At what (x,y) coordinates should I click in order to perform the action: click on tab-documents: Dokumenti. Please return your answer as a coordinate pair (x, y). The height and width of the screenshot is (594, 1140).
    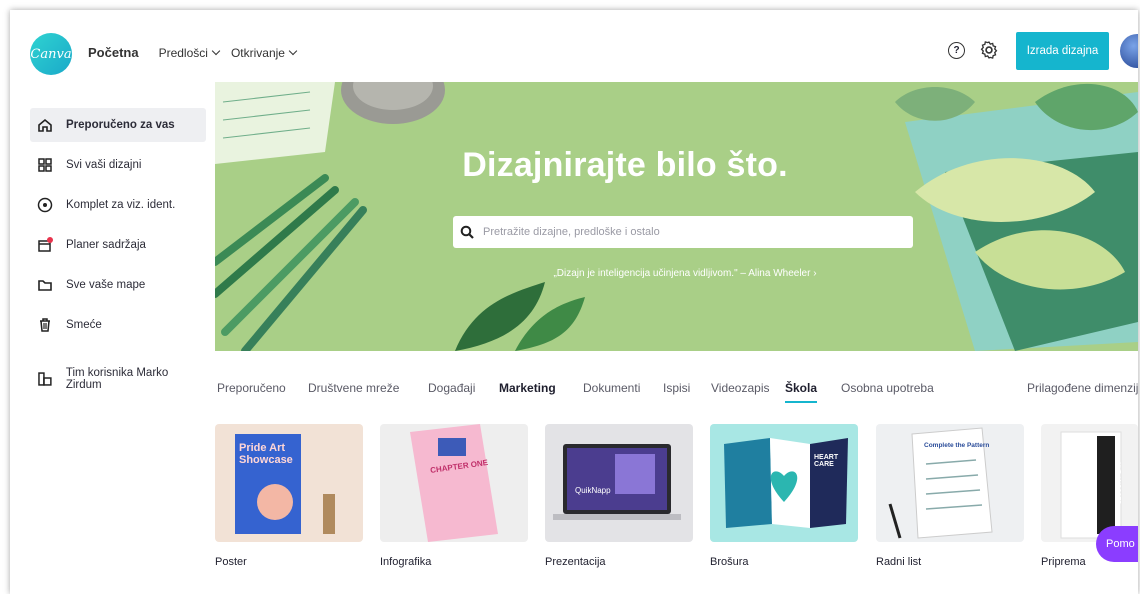
    Looking at the image, I should click on (611, 388).